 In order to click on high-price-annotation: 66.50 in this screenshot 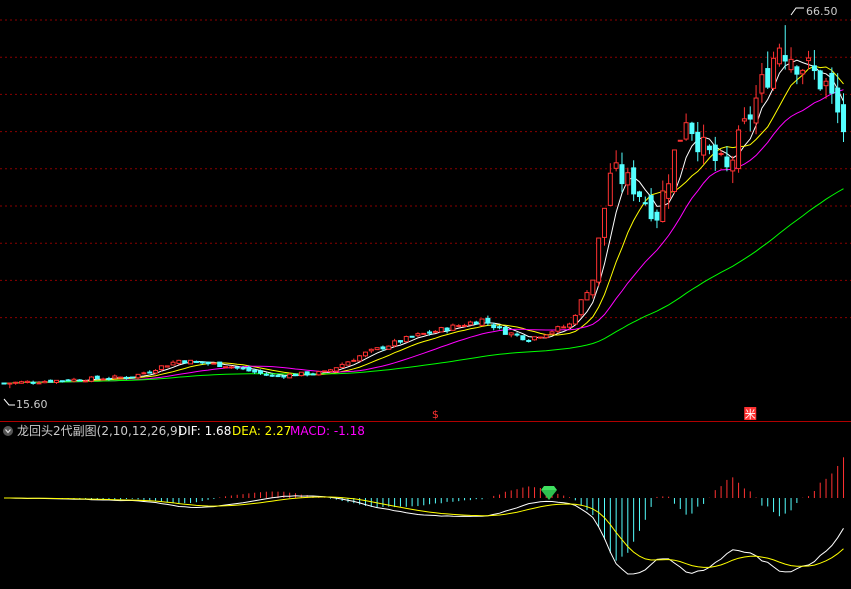, I will do `click(814, 11)`.